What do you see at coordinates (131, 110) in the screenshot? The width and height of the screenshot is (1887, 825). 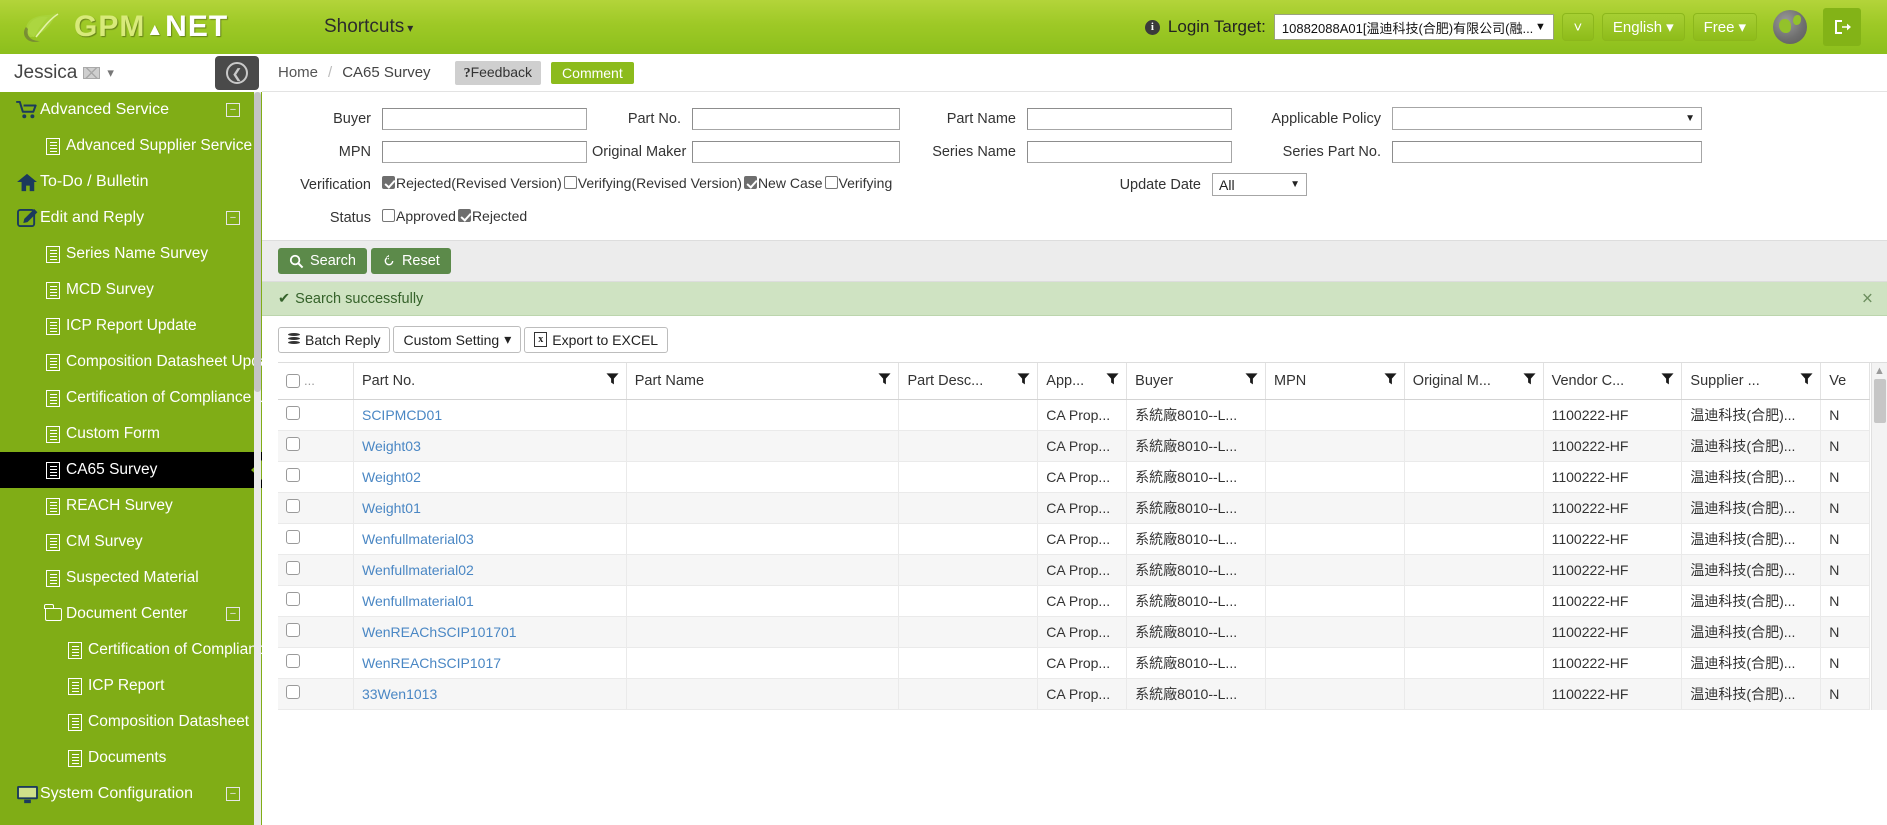 I see `sidebar-item-advanced-service: Advanced Service −` at bounding box center [131, 110].